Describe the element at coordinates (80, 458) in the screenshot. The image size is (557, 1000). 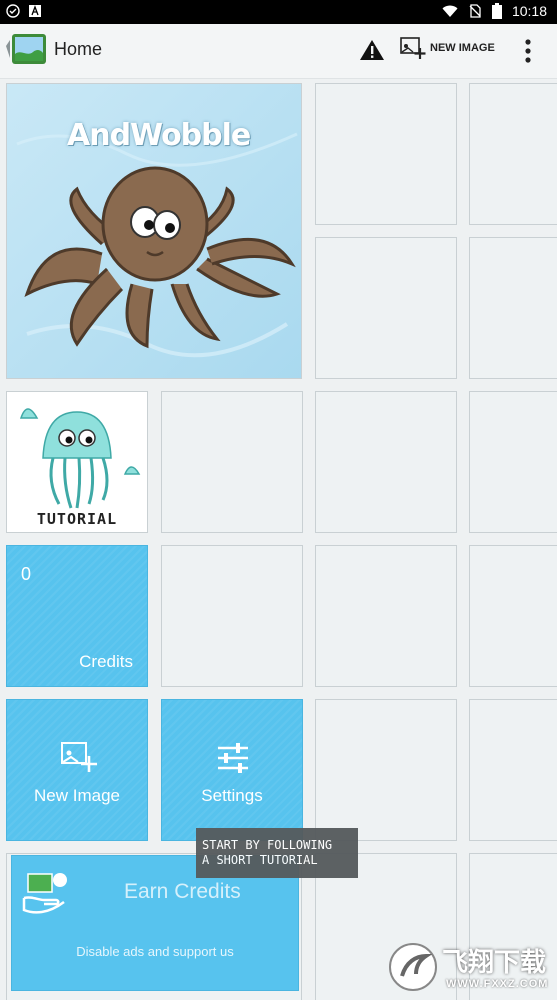
I see `jellyfish-image` at that location.